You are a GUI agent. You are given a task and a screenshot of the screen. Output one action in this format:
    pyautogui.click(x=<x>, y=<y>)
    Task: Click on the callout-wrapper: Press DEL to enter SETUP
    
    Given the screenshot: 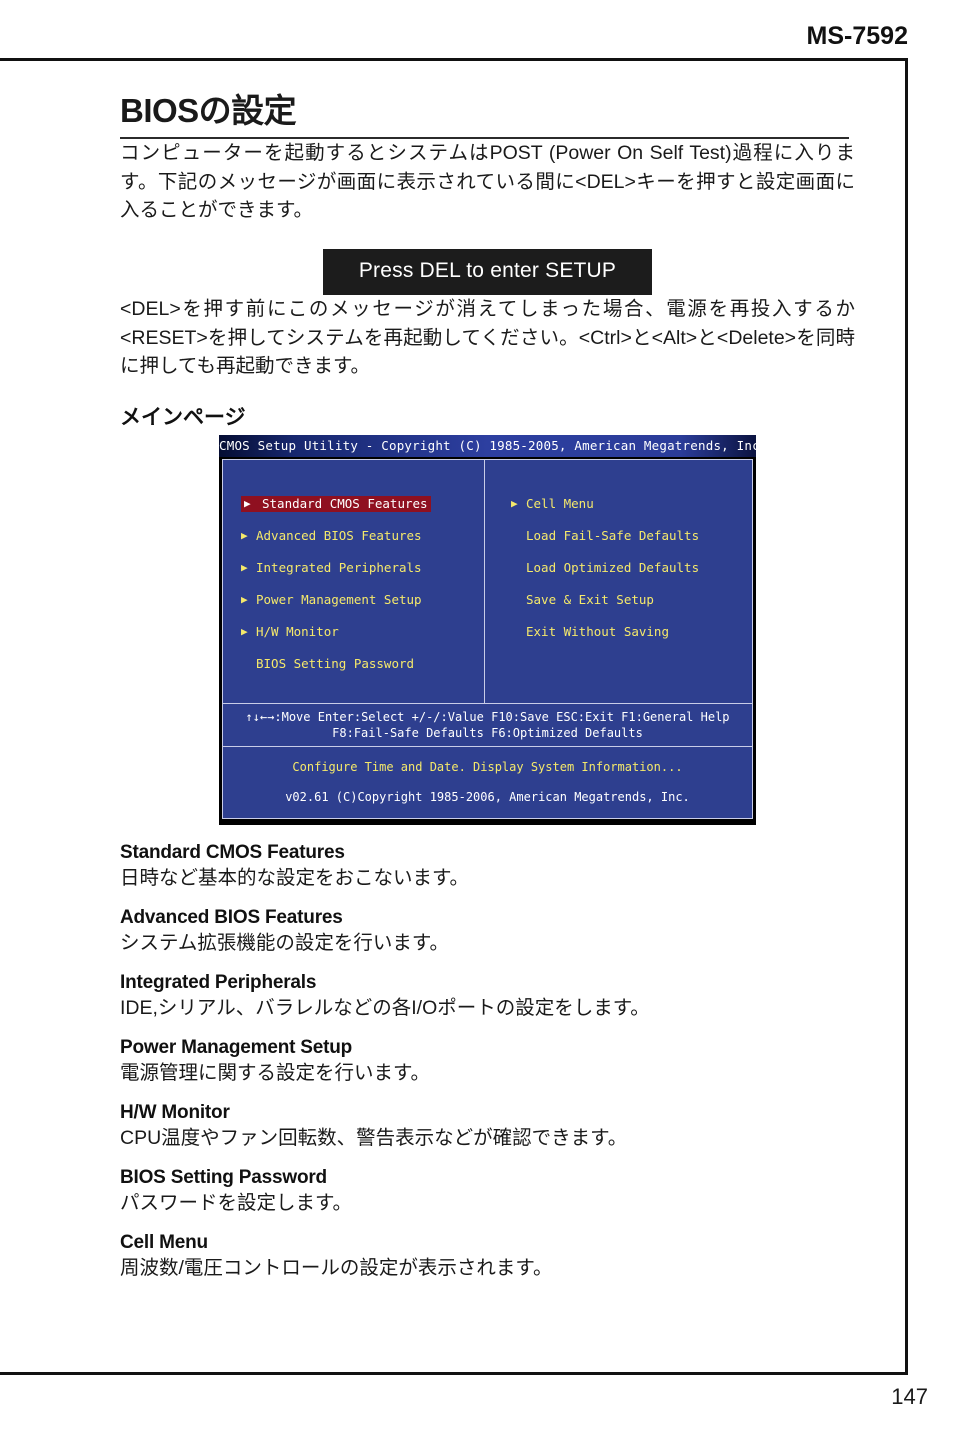 What is the action you would take?
    pyautogui.click(x=487, y=271)
    